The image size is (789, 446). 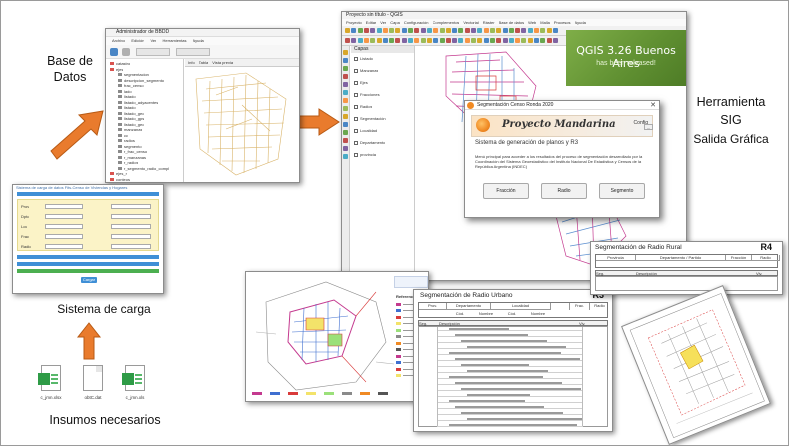 What do you see at coordinates (653, 105) in the screenshot?
I see `dialog-close-icon: ✕` at bounding box center [653, 105].